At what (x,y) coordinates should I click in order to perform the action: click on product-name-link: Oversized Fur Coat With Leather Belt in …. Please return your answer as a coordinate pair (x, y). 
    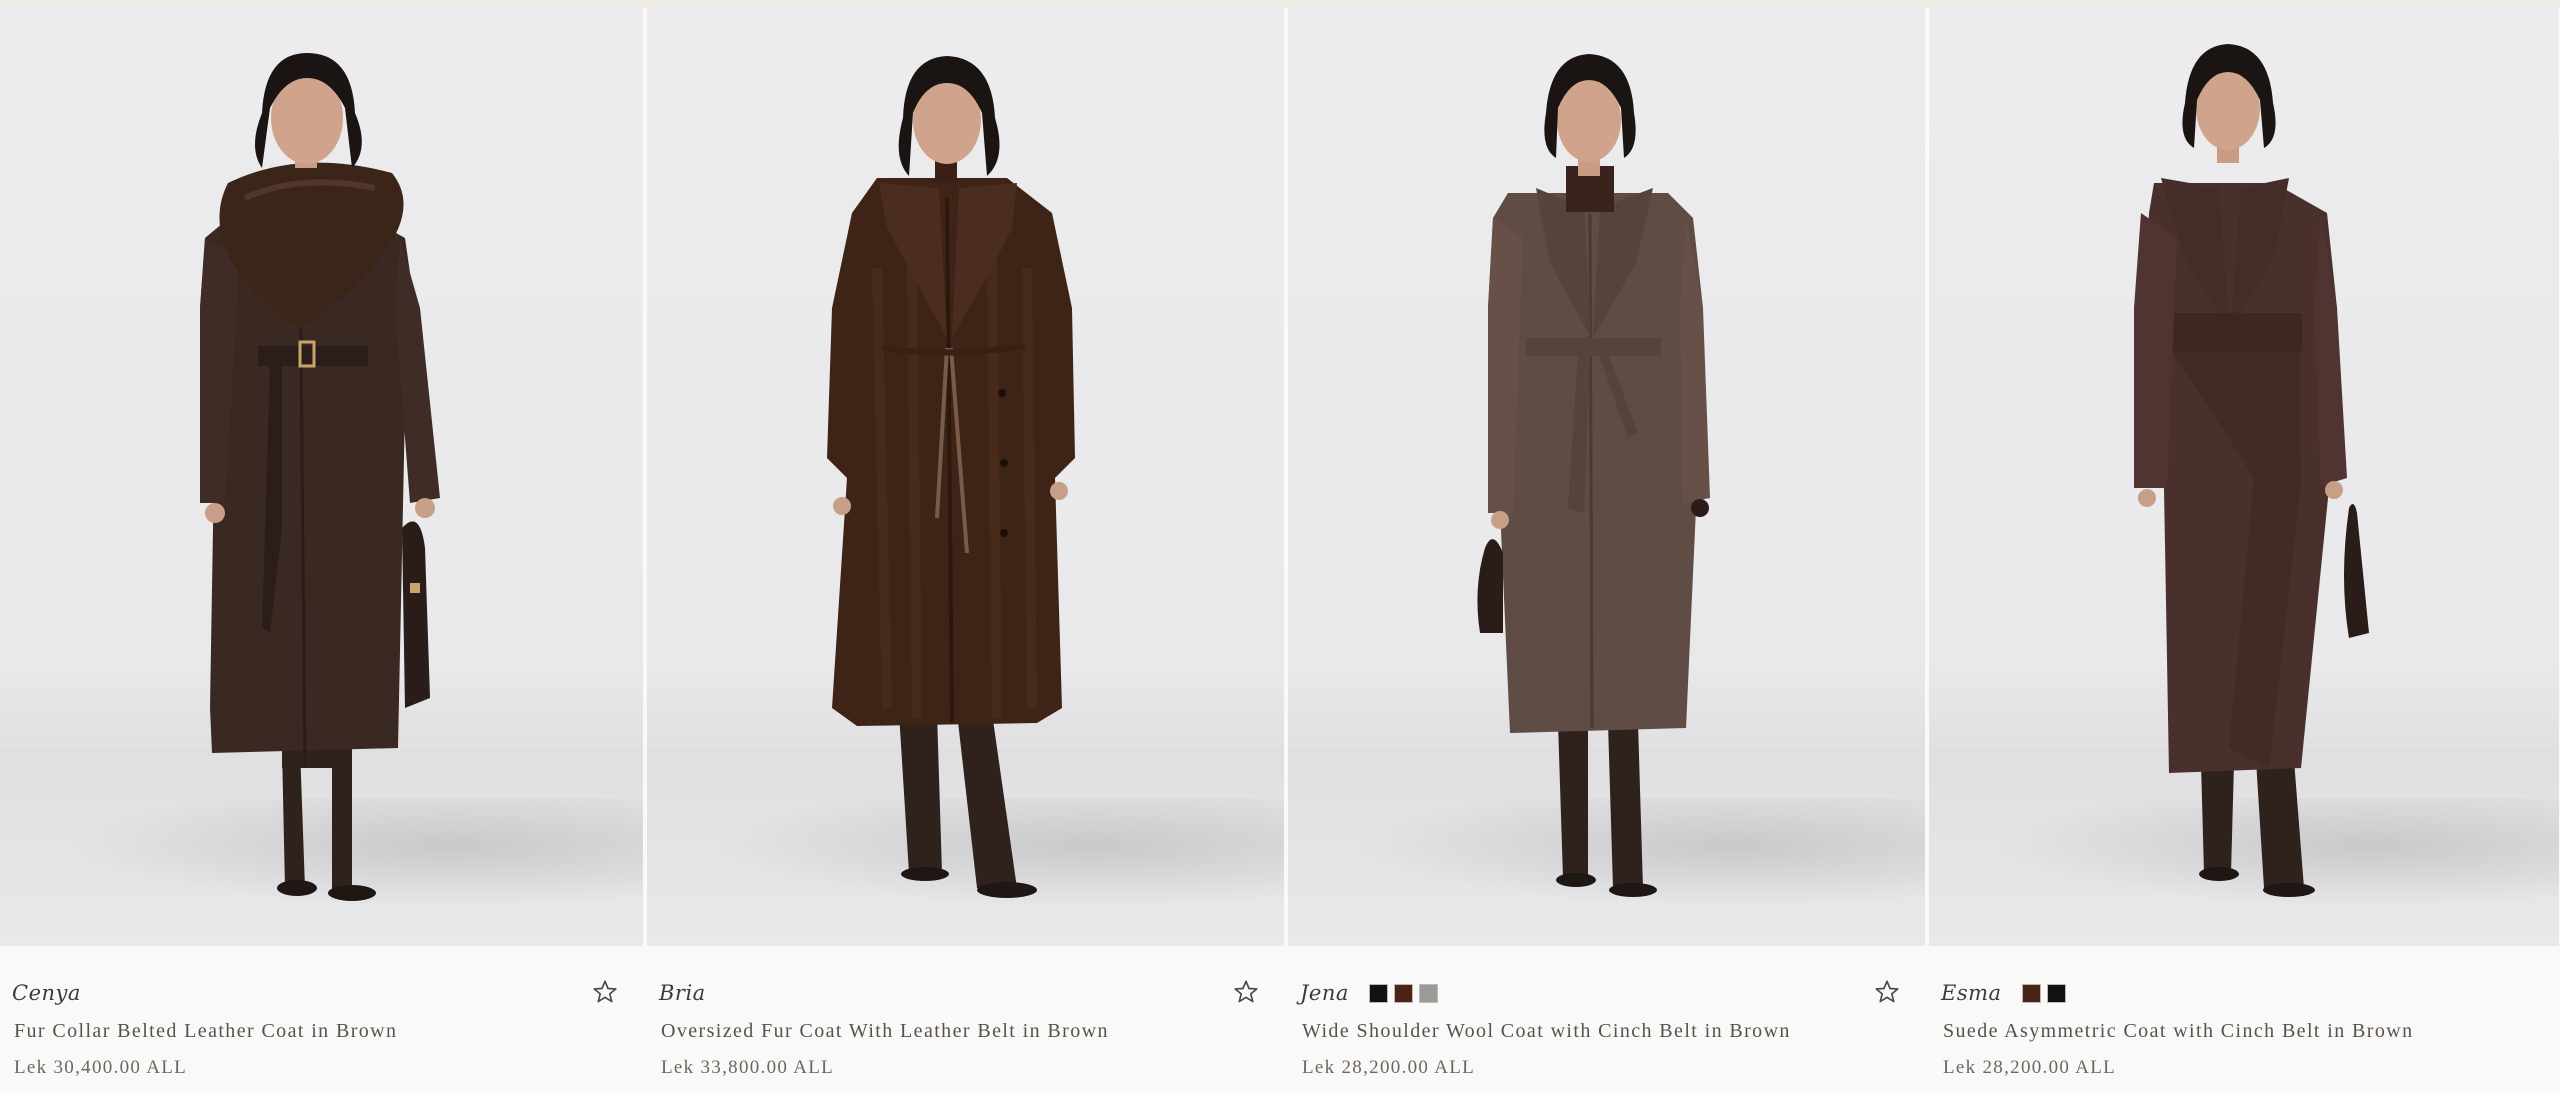
    Looking at the image, I should click on (885, 1031).